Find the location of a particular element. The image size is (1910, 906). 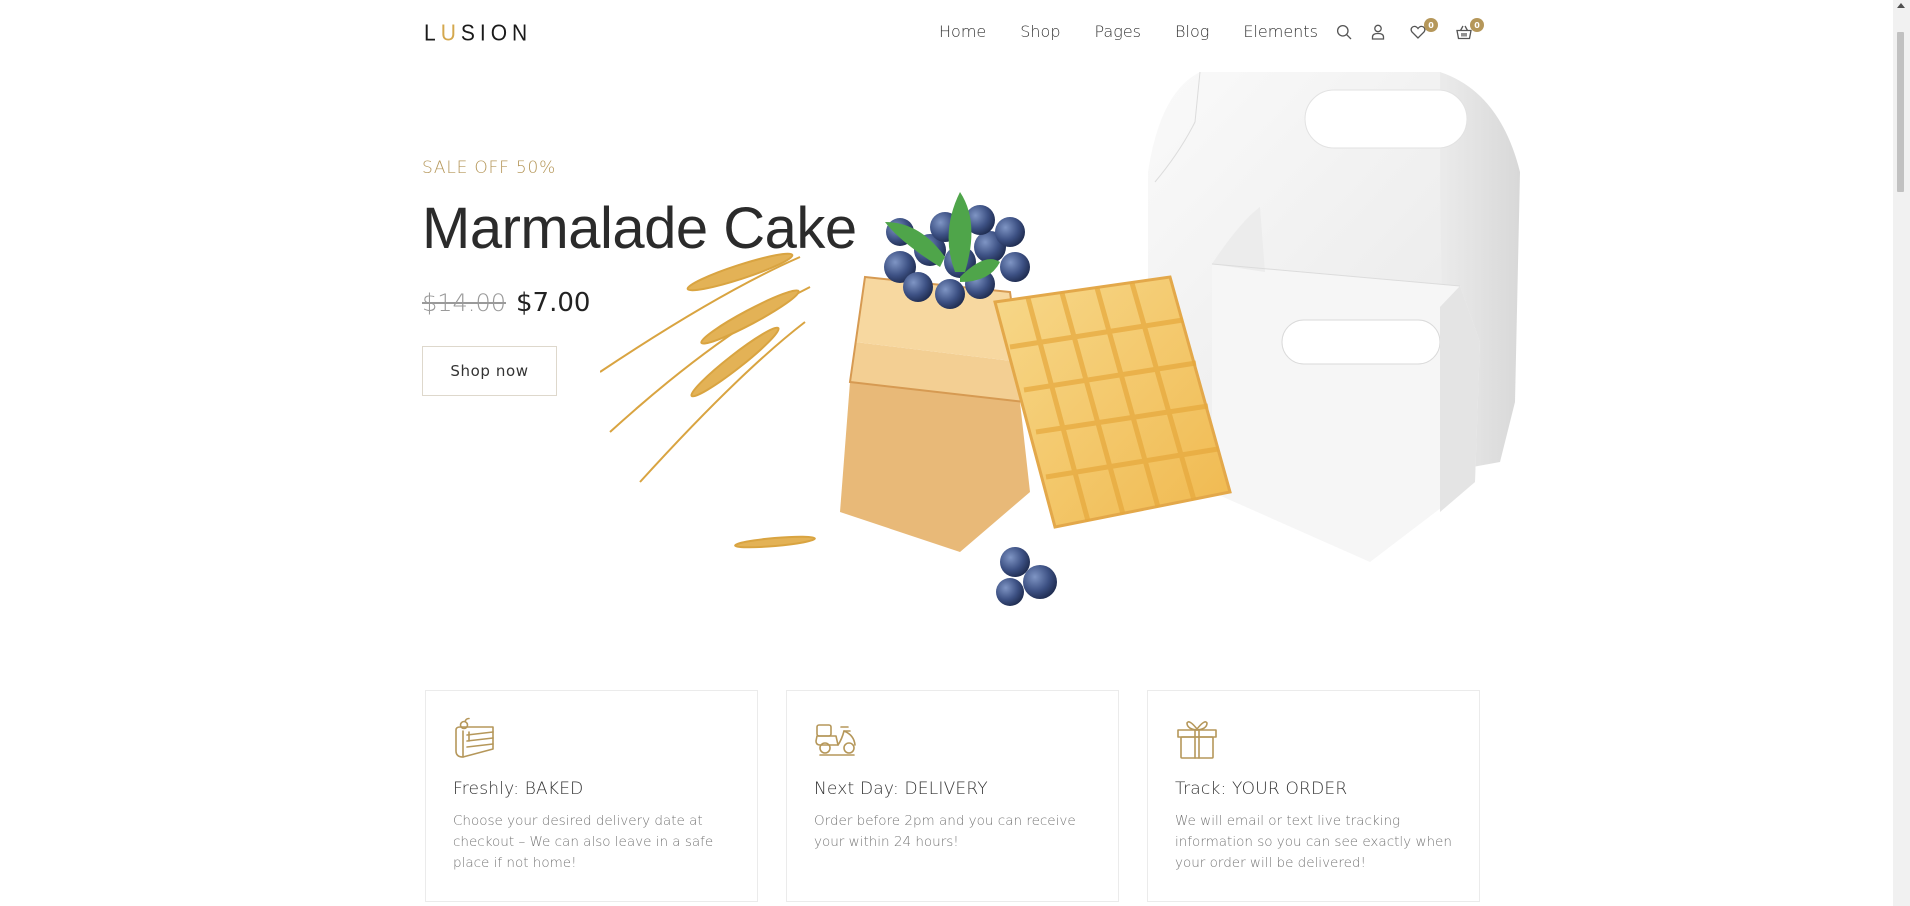

nav-elements: Elements is located at coordinates (1280, 31).